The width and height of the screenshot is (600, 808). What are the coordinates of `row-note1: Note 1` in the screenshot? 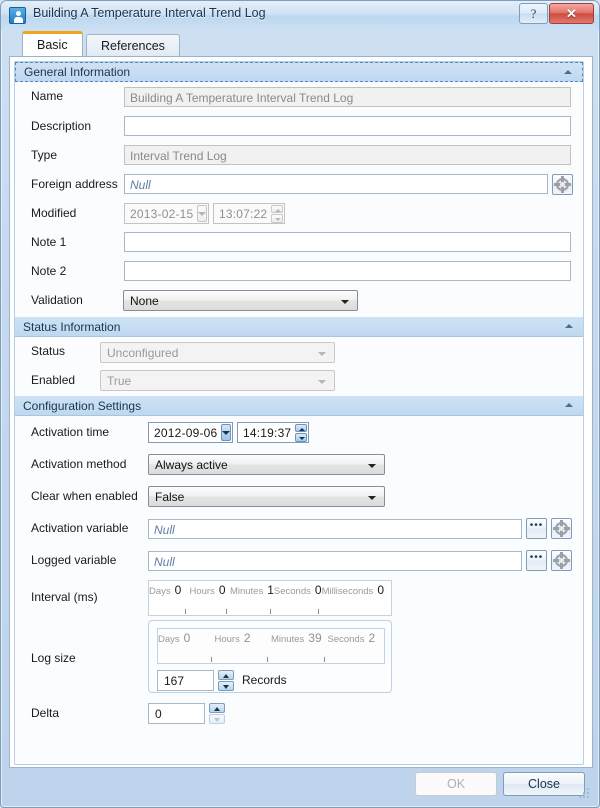 It's located at (299, 242).